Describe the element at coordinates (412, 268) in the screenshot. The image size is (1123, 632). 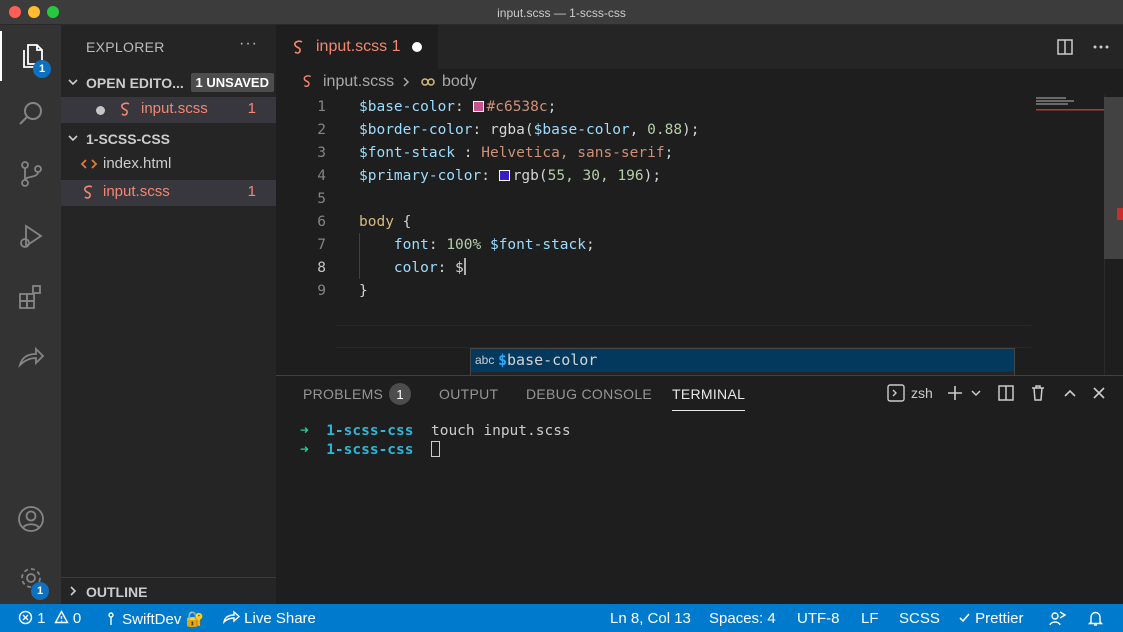
I see `code-line-8: color: $` at that location.